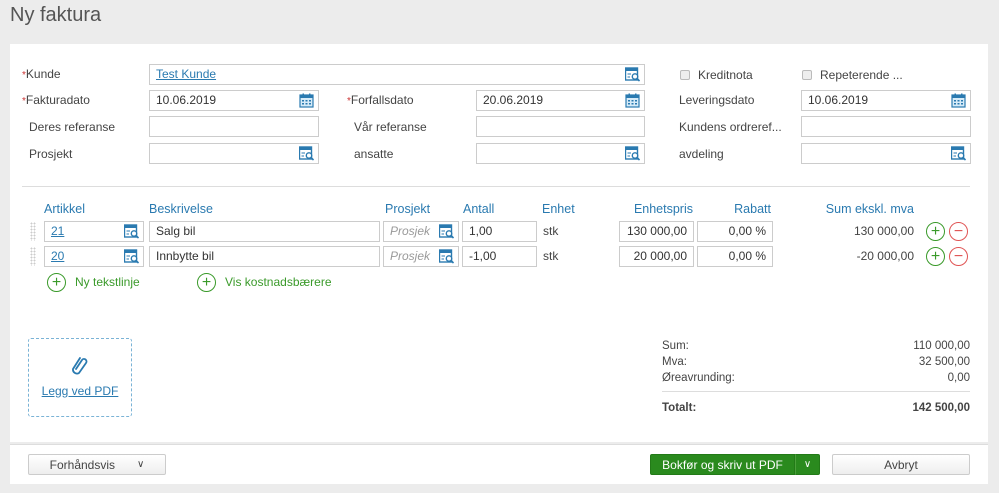 The width and height of the screenshot is (999, 493). I want to click on forfallsdato-input: 20.06.2019, so click(560, 100).